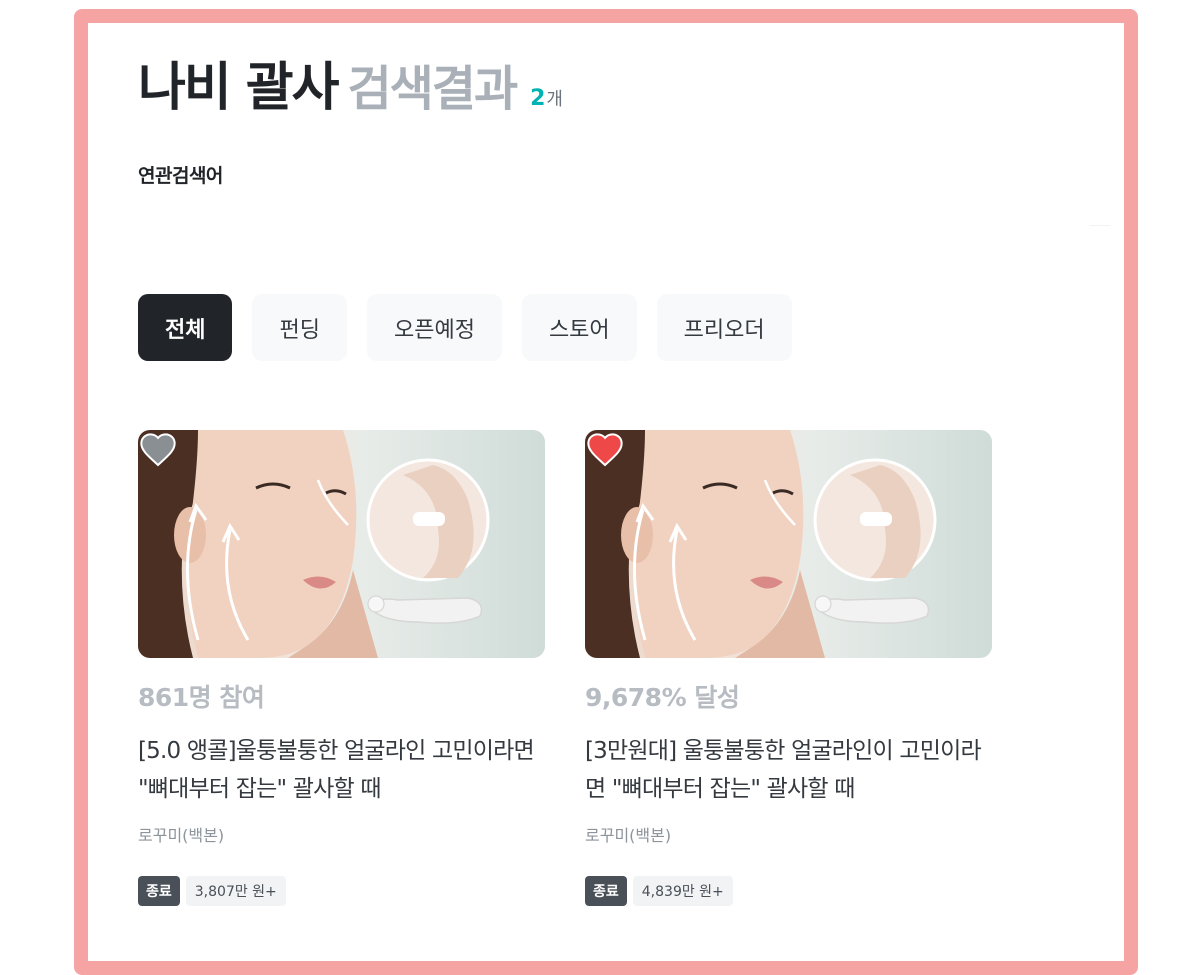 The height and width of the screenshot is (975, 1200). Describe the element at coordinates (201, 697) in the screenshot. I see `participants-count: 861명 참여` at that location.